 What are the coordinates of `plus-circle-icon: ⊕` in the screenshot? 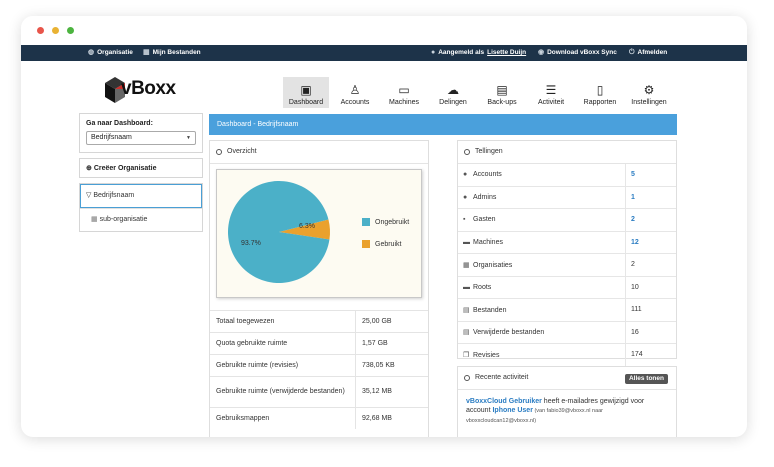 It's located at (89, 168).